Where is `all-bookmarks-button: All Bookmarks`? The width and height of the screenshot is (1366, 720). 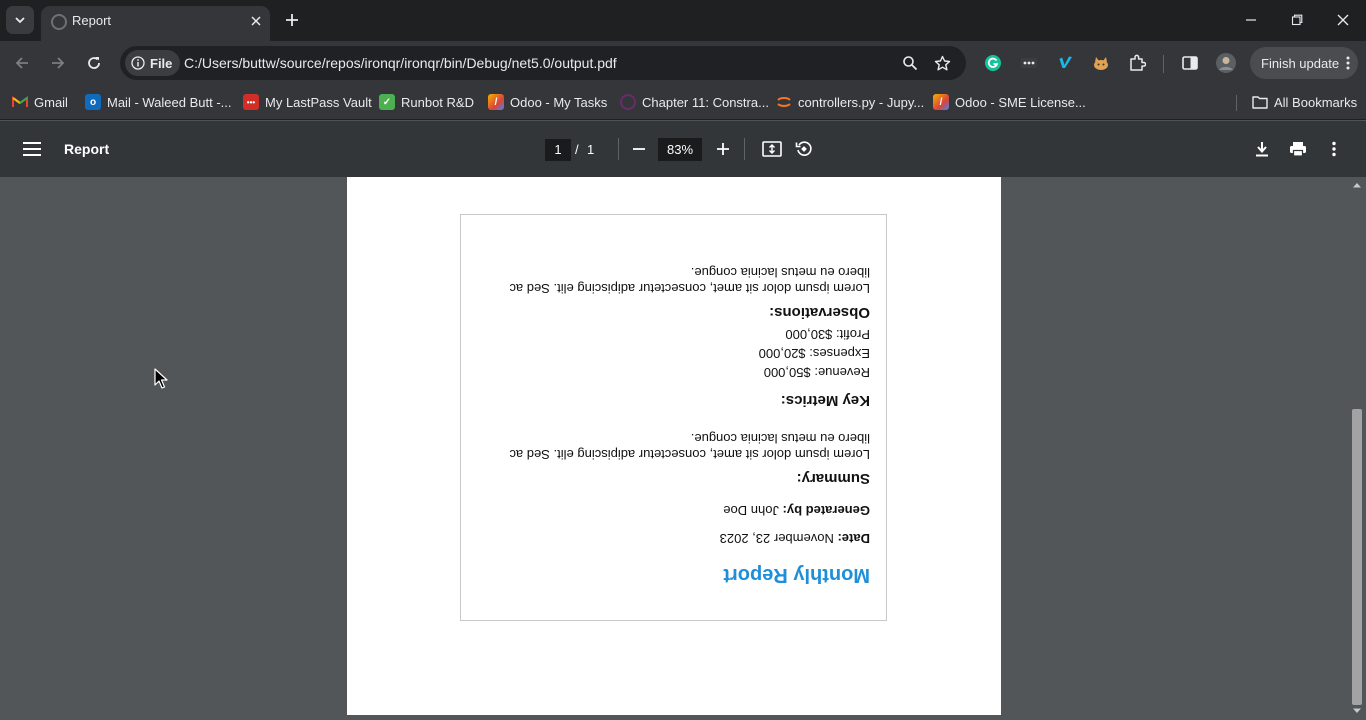
all-bookmarks-button: All Bookmarks is located at coordinates (1304, 102).